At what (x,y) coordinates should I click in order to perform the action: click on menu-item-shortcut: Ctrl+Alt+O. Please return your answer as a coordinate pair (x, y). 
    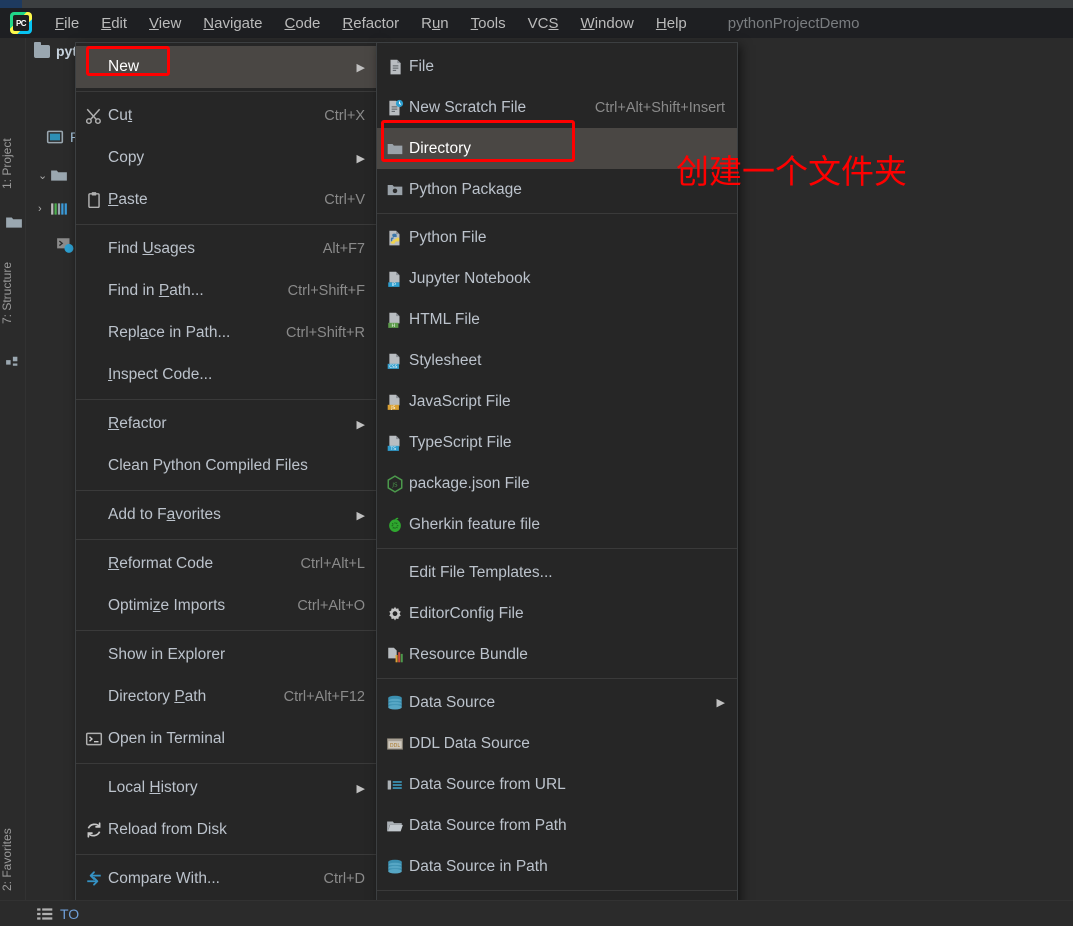
    Looking at the image, I should click on (331, 606).